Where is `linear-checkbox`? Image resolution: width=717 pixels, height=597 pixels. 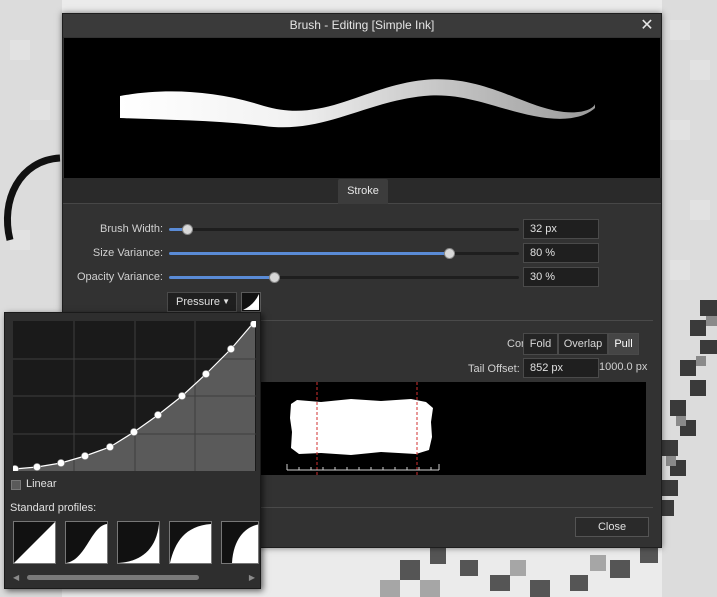
linear-checkbox is located at coordinates (16, 485).